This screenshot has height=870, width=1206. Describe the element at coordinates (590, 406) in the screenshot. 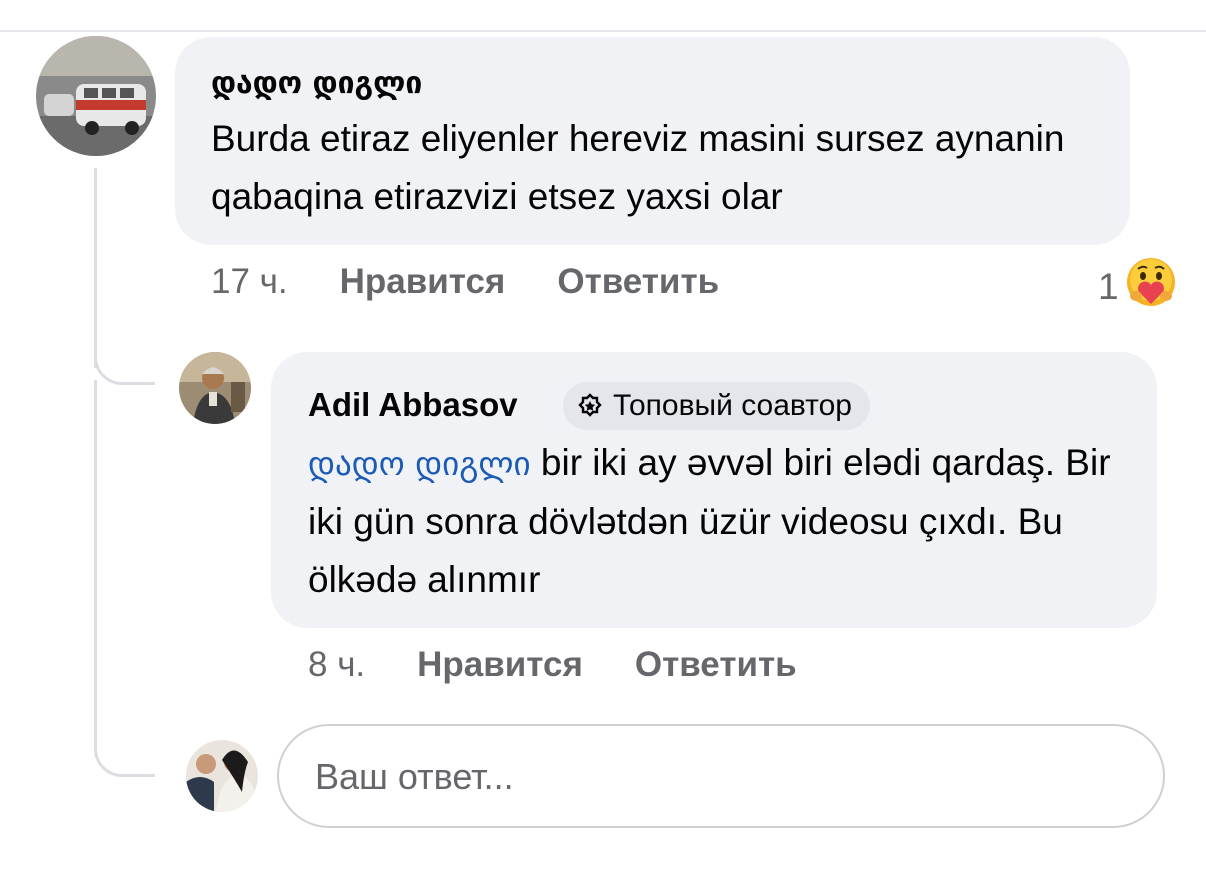

I see `badge-icon` at that location.